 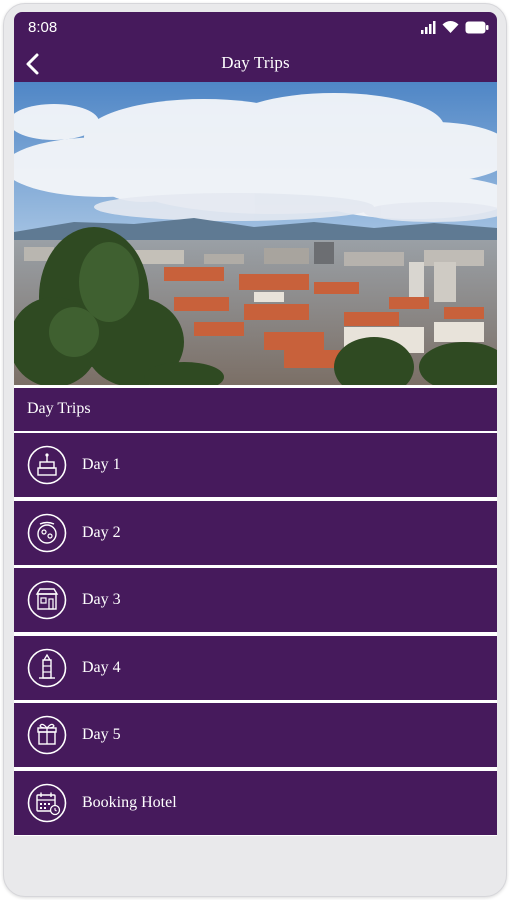 I want to click on menu-item-label: Day 1, so click(x=101, y=464).